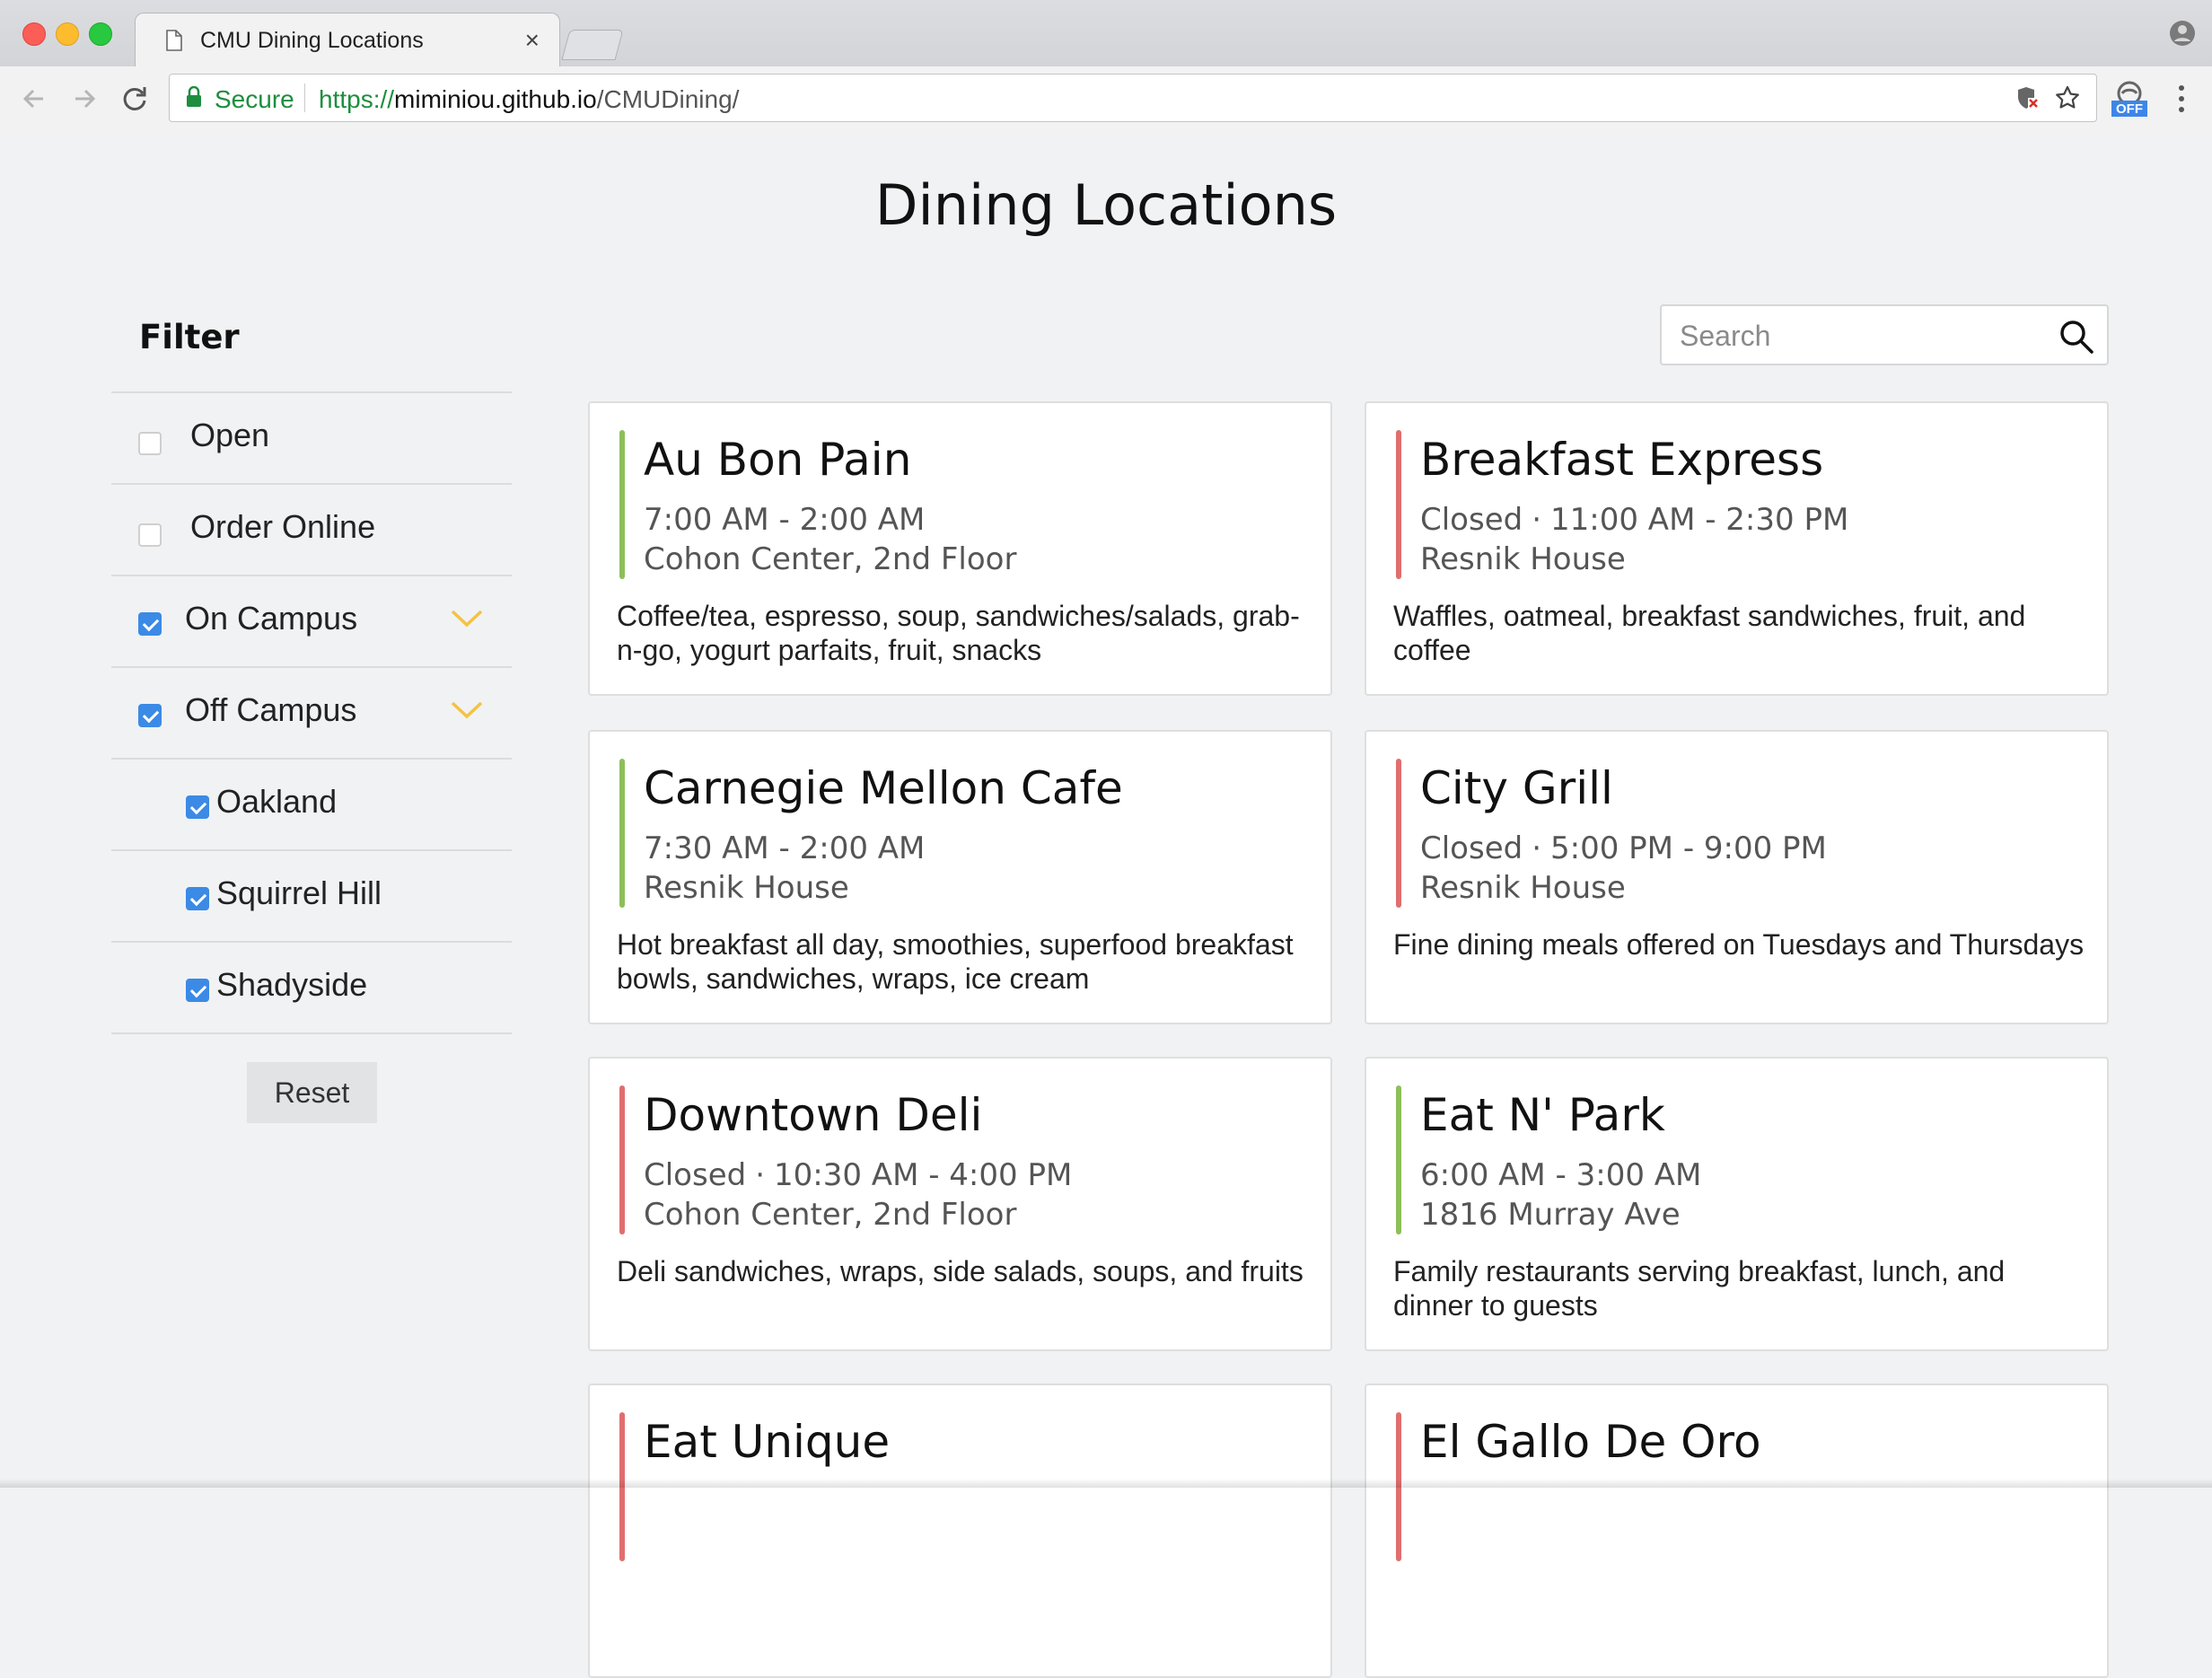  What do you see at coordinates (2182, 34) in the screenshot?
I see `profile-icon` at bounding box center [2182, 34].